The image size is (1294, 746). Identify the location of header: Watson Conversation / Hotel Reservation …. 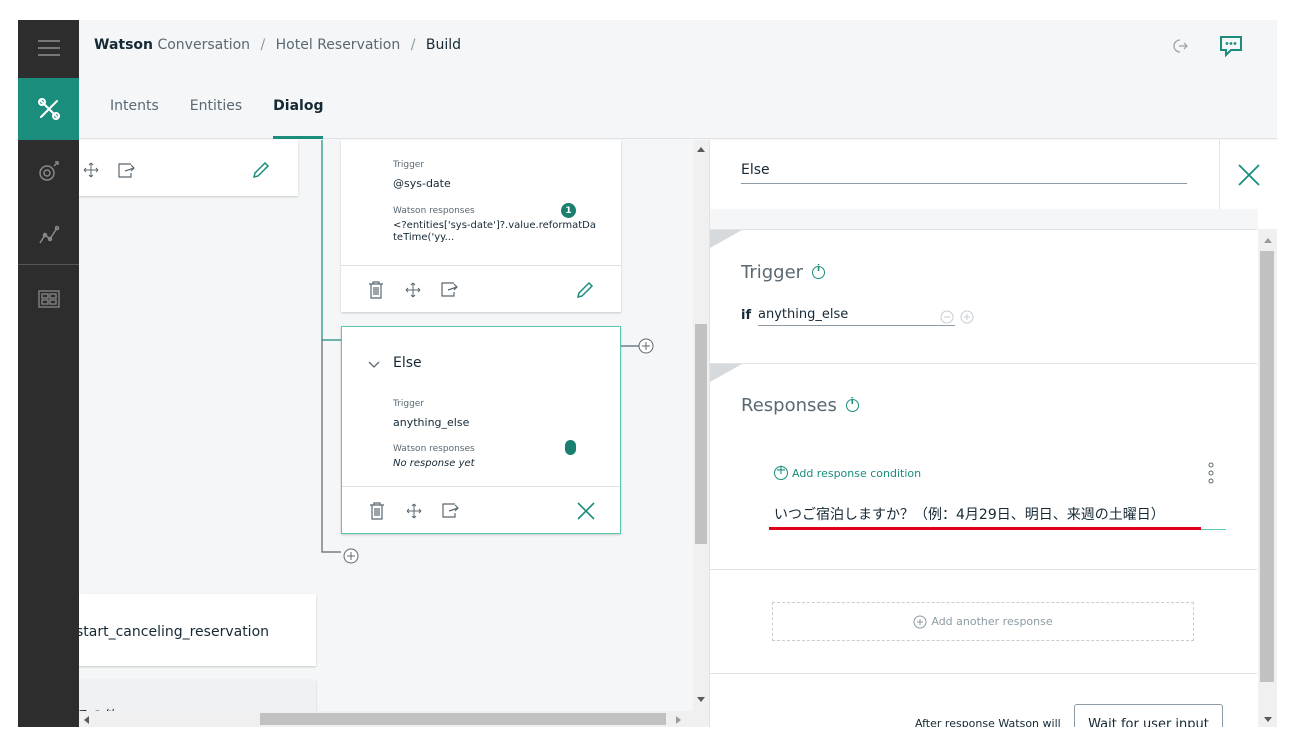
(678, 79).